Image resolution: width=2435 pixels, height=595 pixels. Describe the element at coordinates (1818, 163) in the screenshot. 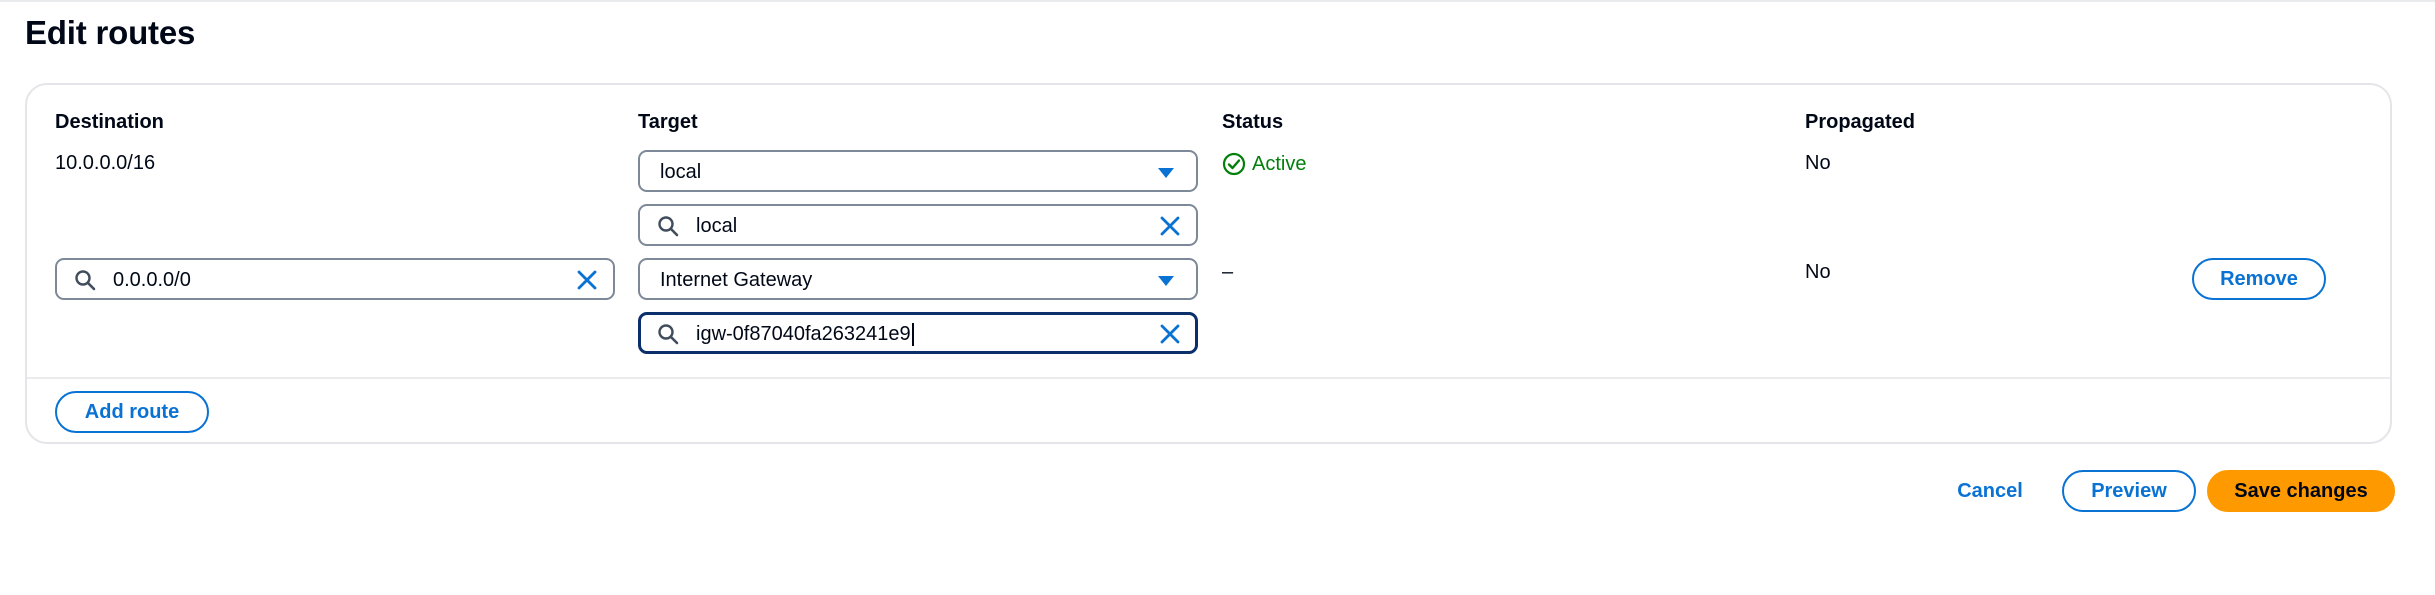

I see `row1-propagated: No` at that location.